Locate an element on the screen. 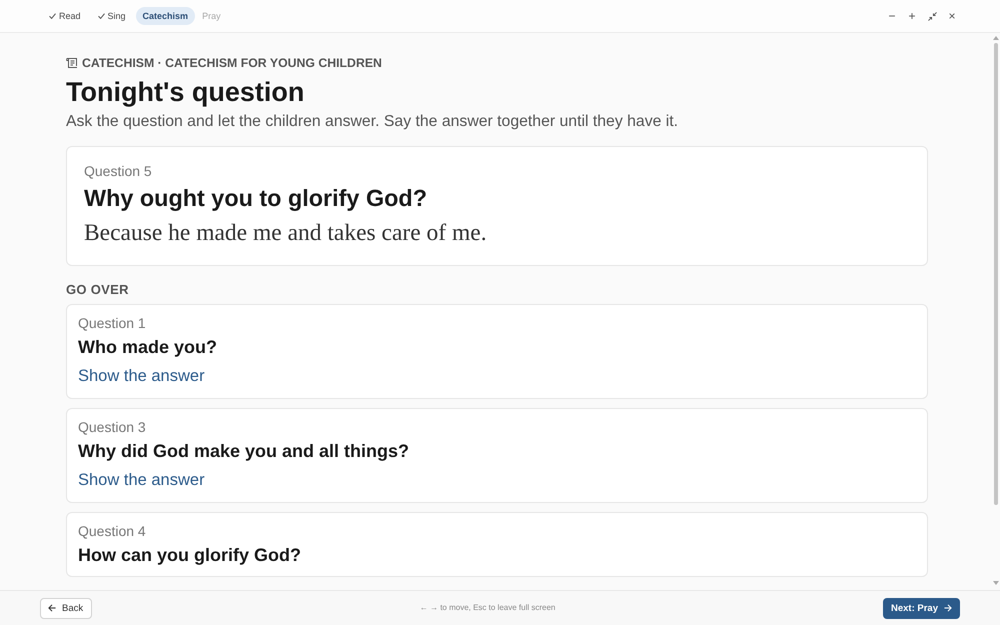 The width and height of the screenshot is (1000, 625). breadcrumb-text: CATECHISM · CATECHISM FOR YOUNG CHILDREN is located at coordinates (232, 63).